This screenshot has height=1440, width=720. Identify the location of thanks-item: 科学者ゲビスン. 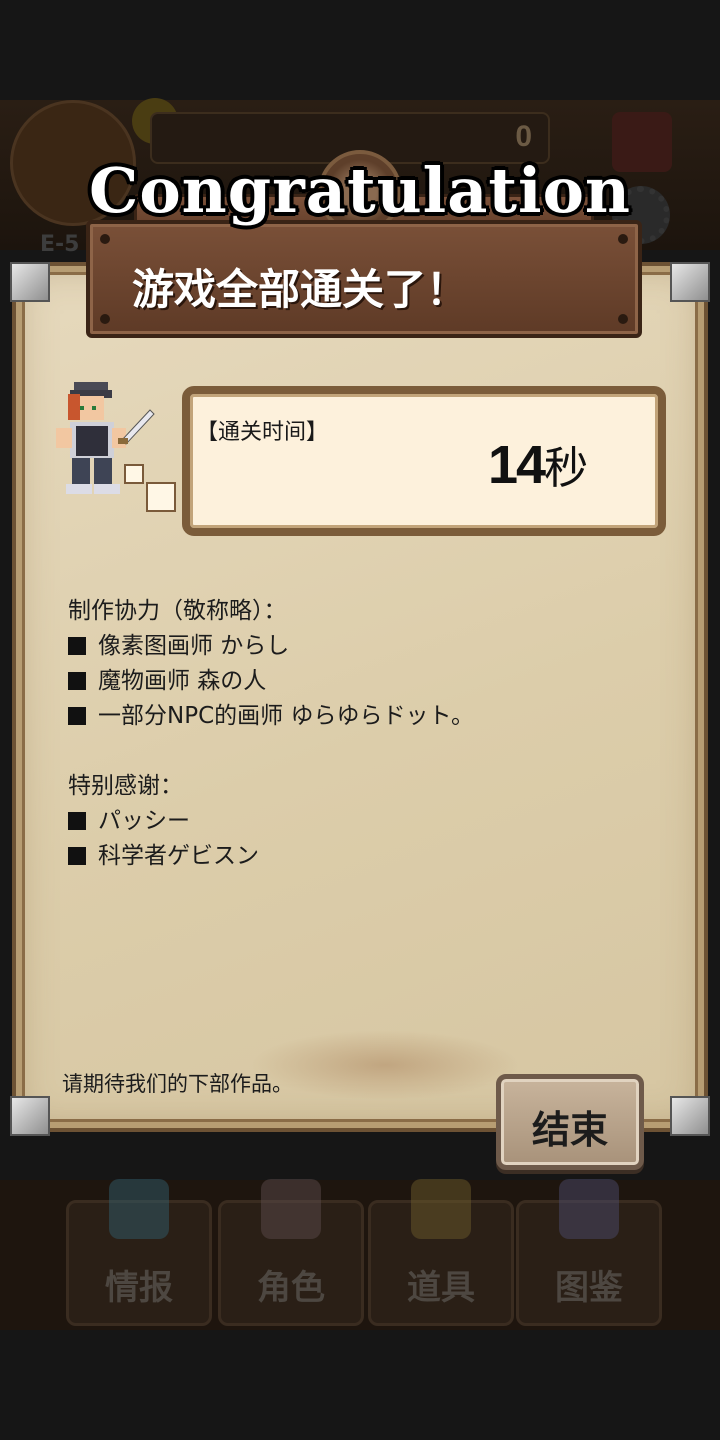
(271, 856).